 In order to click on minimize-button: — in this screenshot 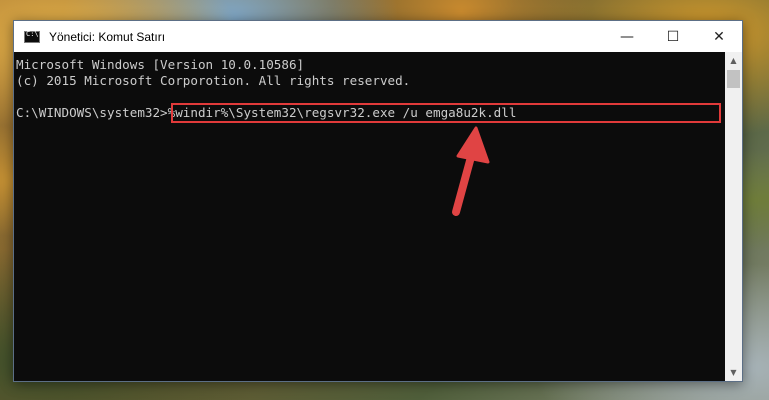, I will do `click(627, 36)`.